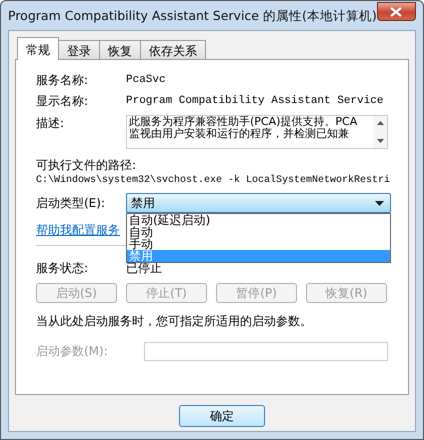  Describe the element at coordinates (38, 48) in the screenshot. I see `tab: 常规` at that location.